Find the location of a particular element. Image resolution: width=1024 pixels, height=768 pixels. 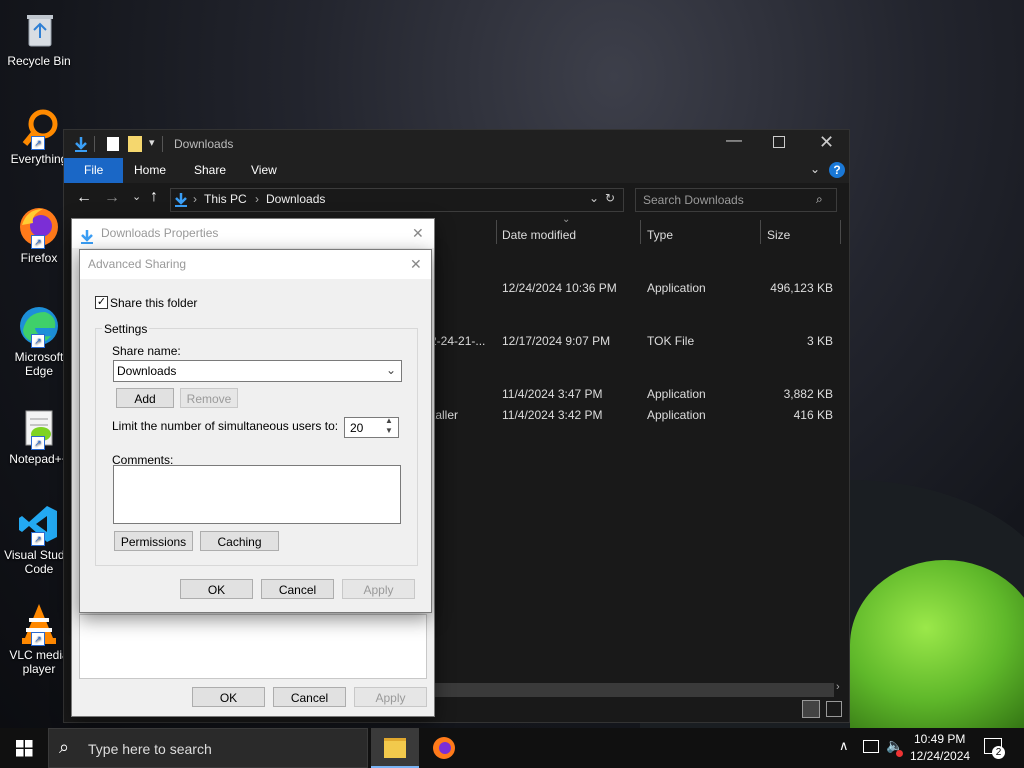

back-arrow-icon: ← is located at coordinates (84, 198).